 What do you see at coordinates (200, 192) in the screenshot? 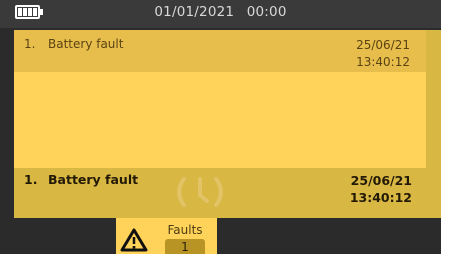
I see `clock-watermark-icon` at bounding box center [200, 192].